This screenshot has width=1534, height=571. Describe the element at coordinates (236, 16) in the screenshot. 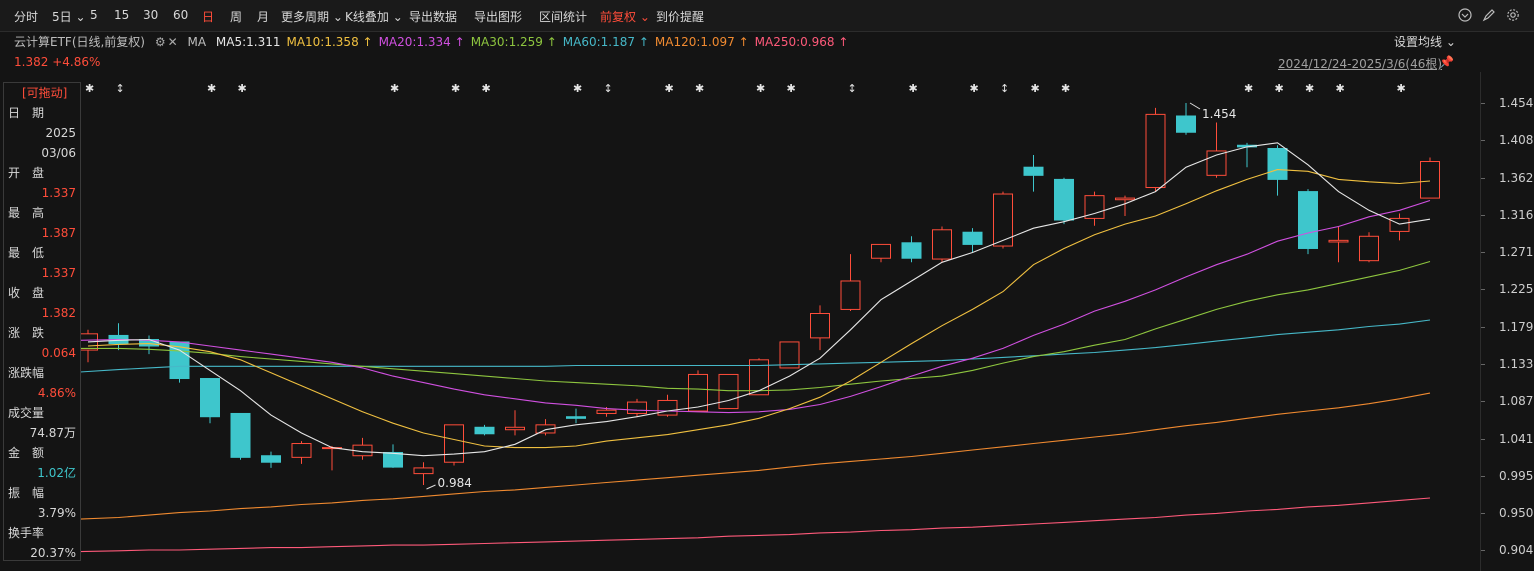

I see `tab-weekly: 周` at that location.